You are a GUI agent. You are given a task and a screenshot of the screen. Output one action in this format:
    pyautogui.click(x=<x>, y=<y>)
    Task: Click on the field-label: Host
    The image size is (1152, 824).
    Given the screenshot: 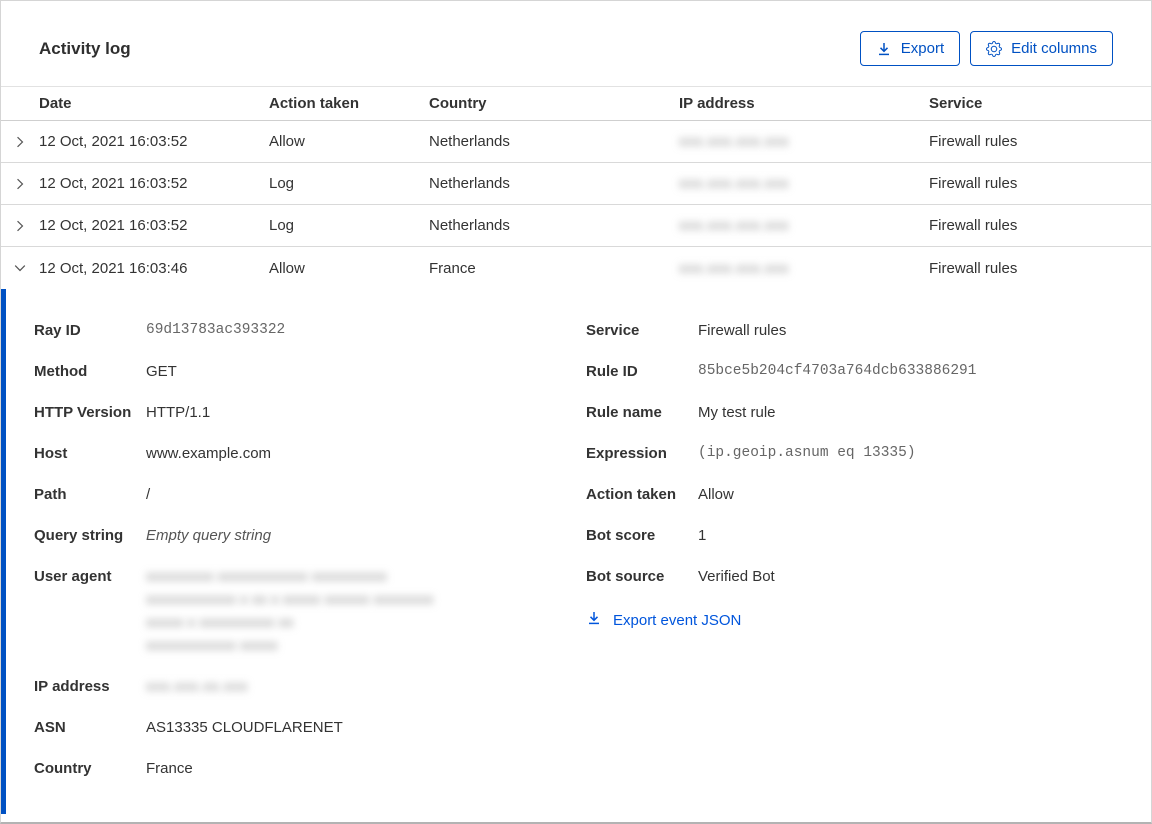 What is the action you would take?
    pyautogui.click(x=51, y=453)
    